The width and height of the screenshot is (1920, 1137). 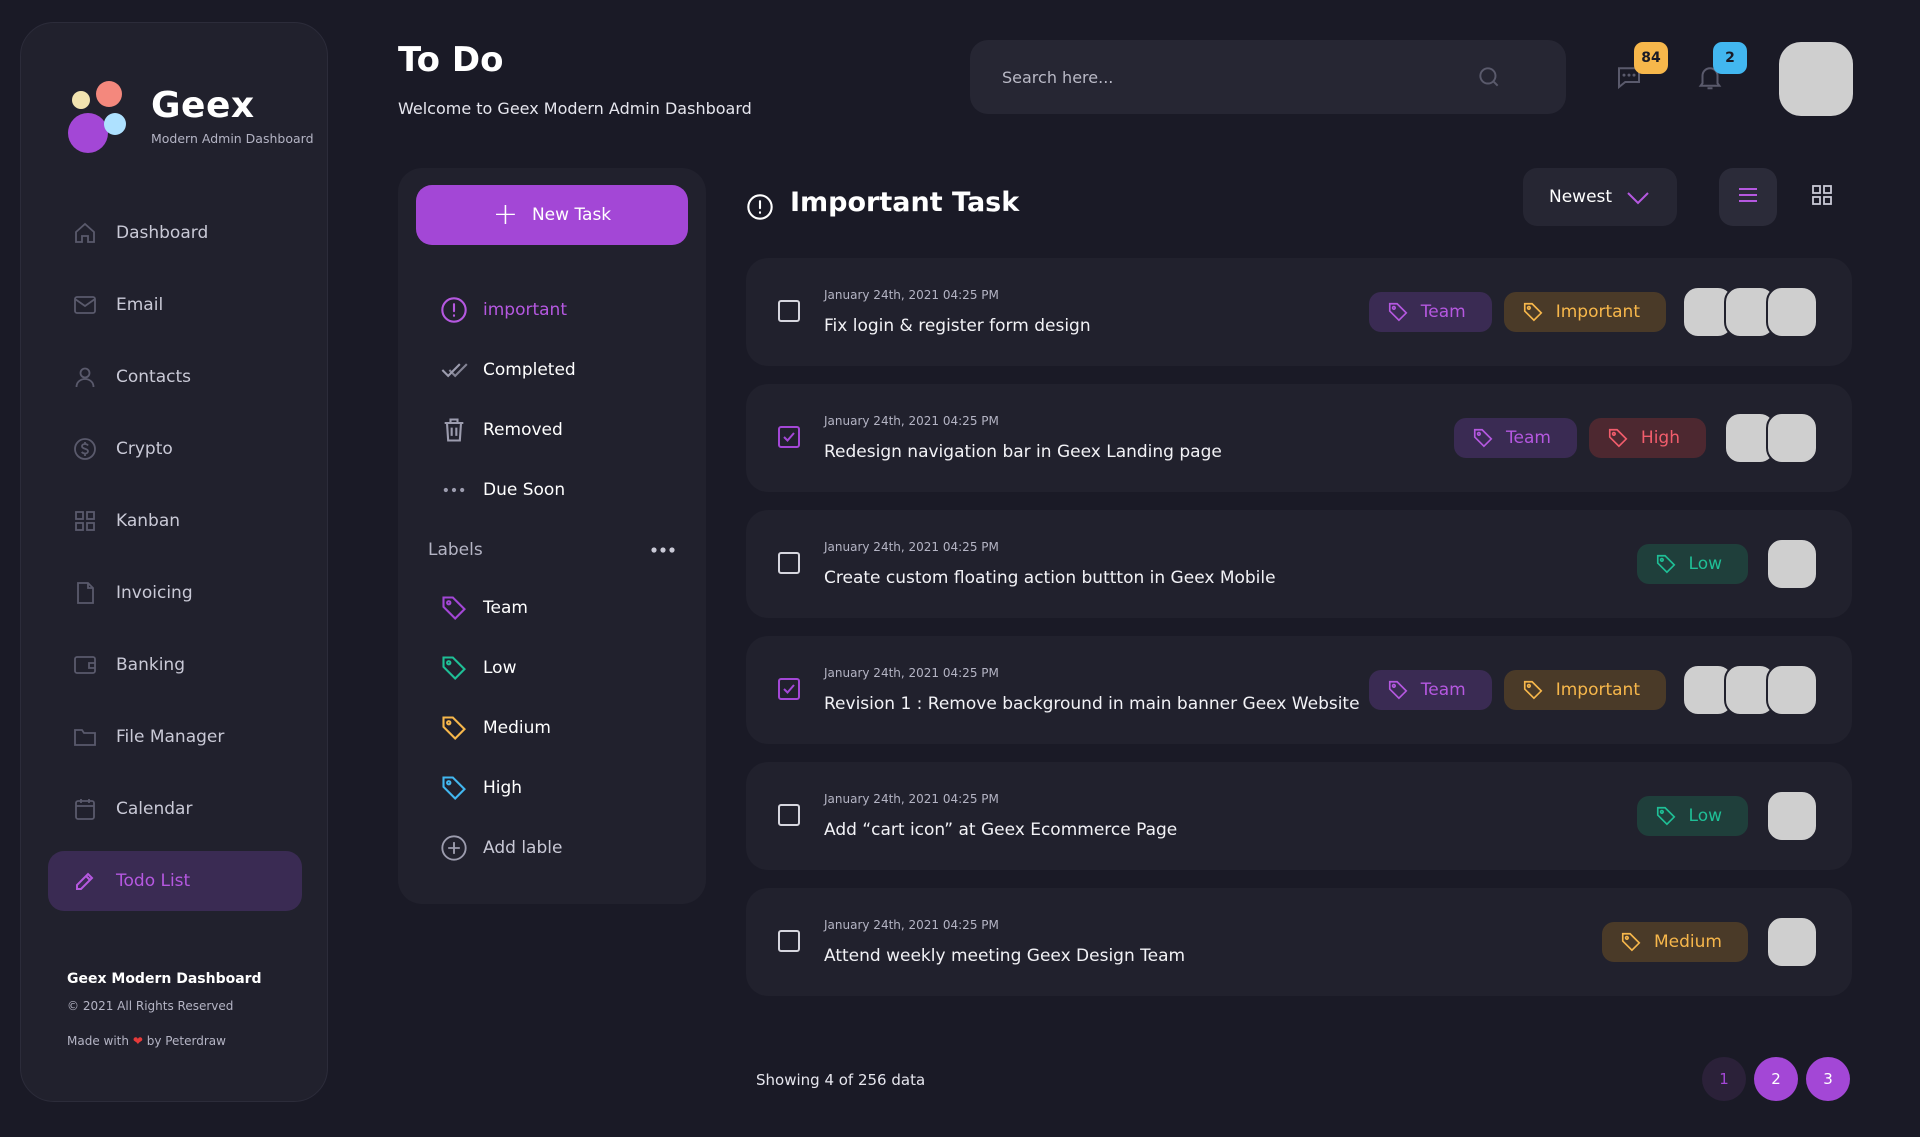 I want to click on credit-suffix: by Peterdraw, so click(x=186, y=1041).